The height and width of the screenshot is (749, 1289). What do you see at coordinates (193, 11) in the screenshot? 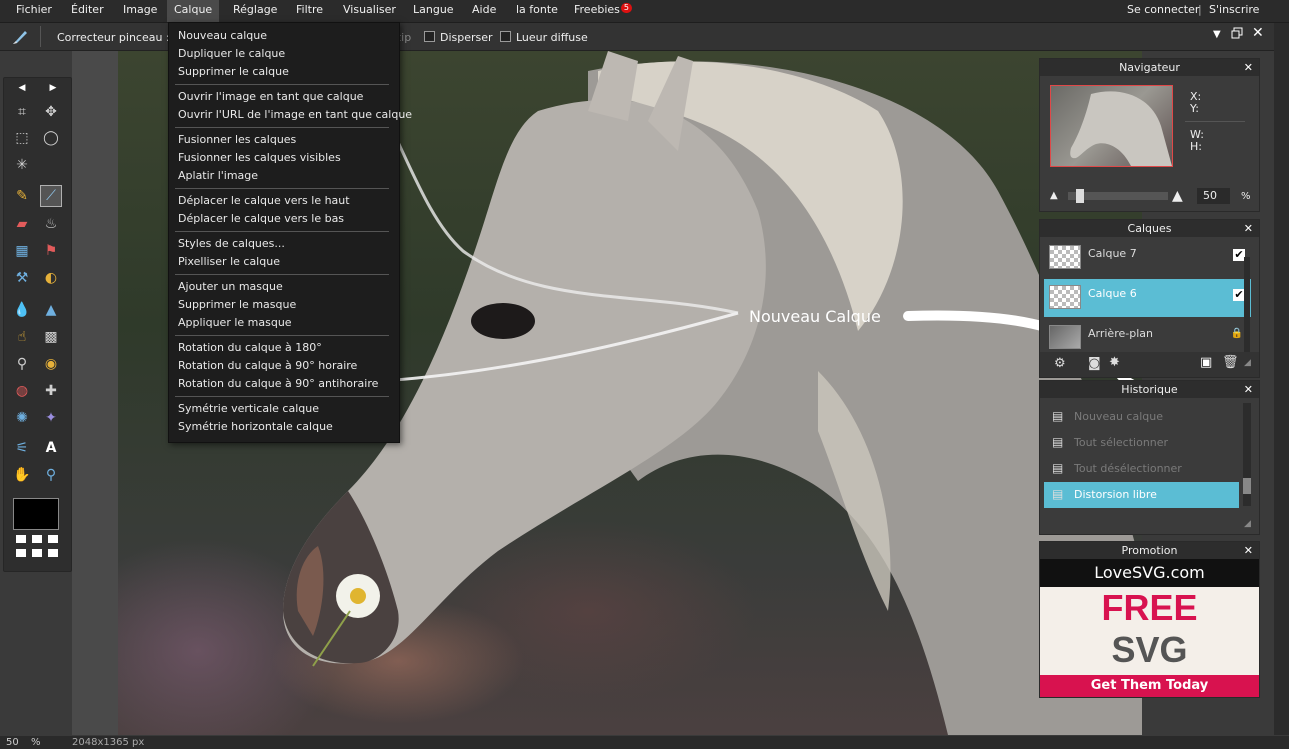
I see `menu-calque: Calque` at bounding box center [193, 11].